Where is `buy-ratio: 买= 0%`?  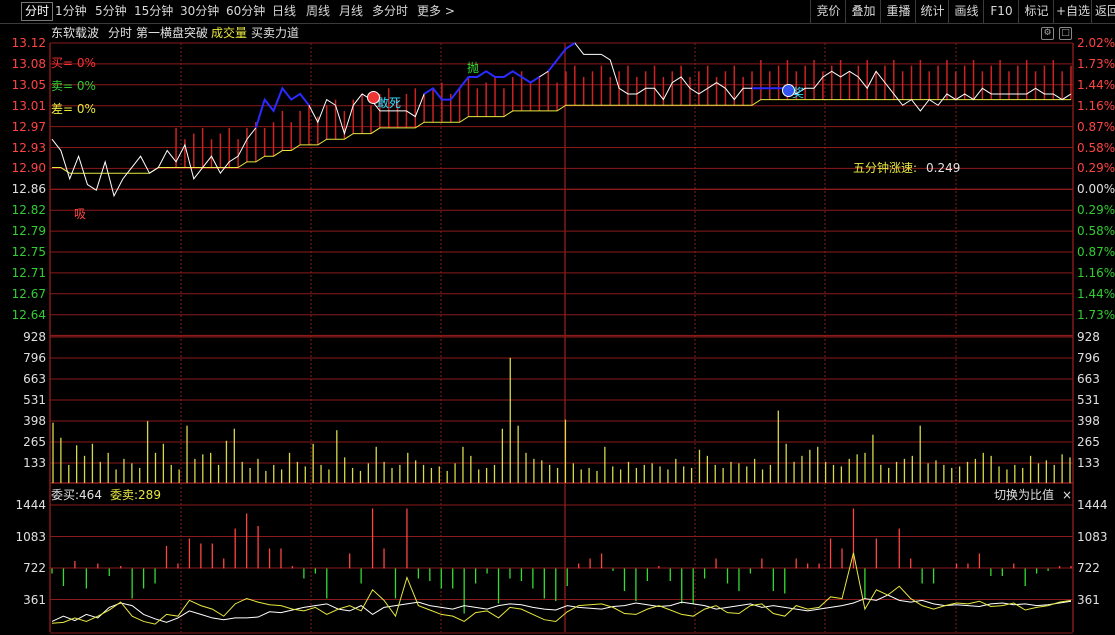 buy-ratio: 买= 0% is located at coordinates (73, 63).